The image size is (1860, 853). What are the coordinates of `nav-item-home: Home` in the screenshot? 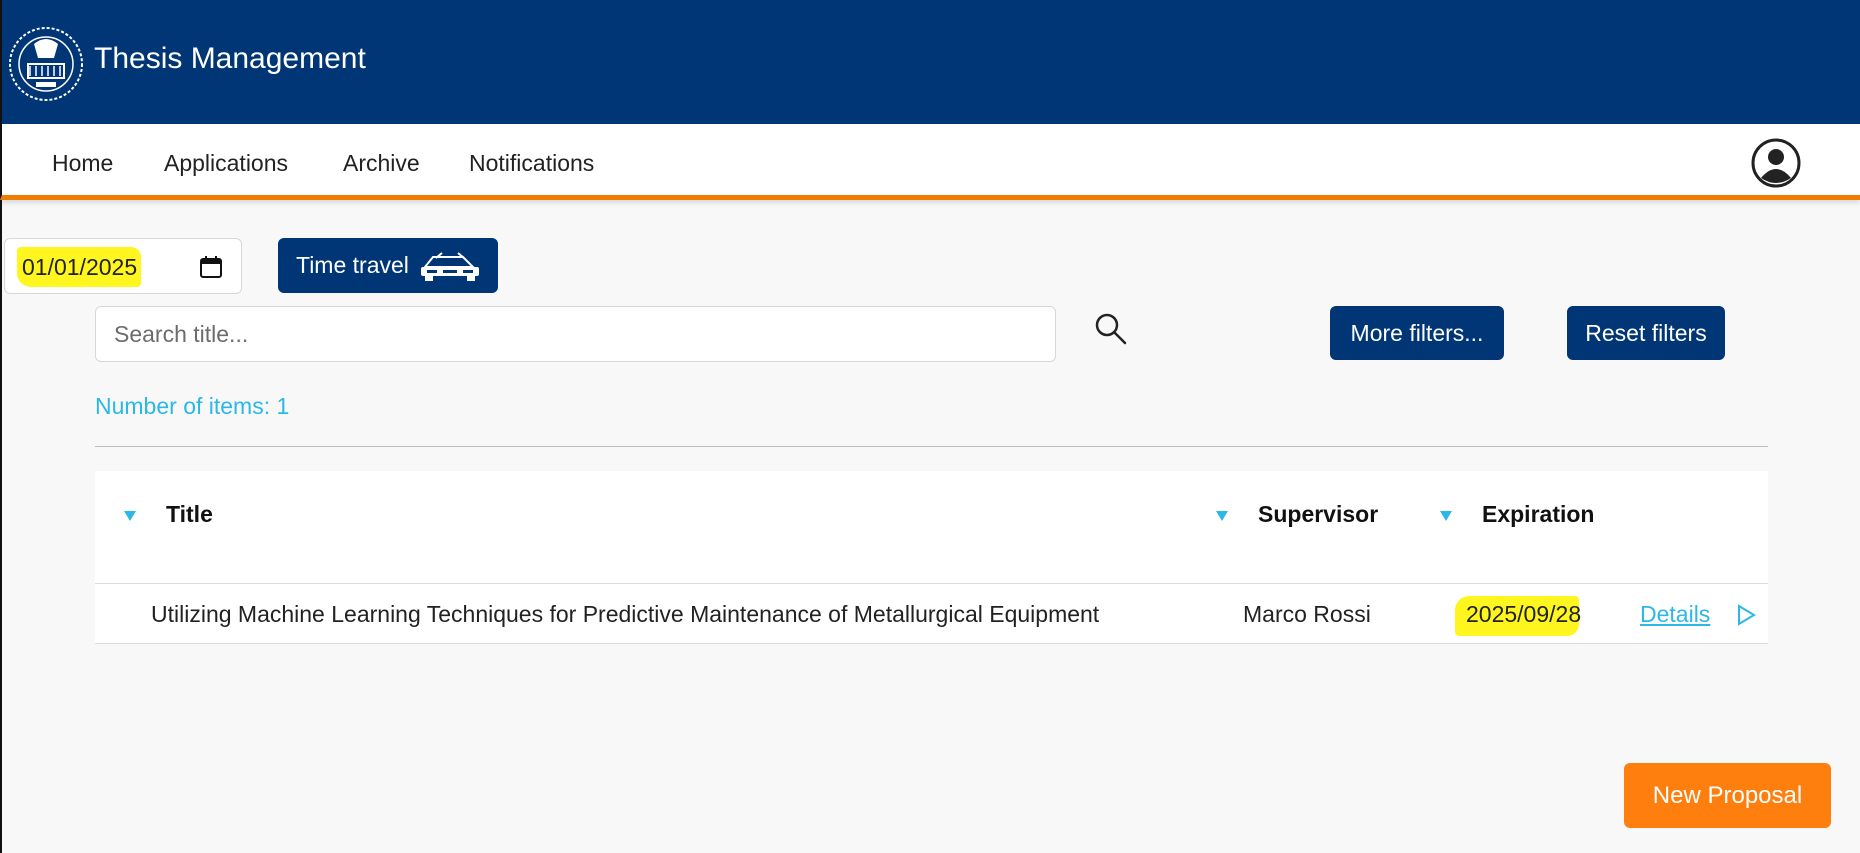 It's located at (82, 163).